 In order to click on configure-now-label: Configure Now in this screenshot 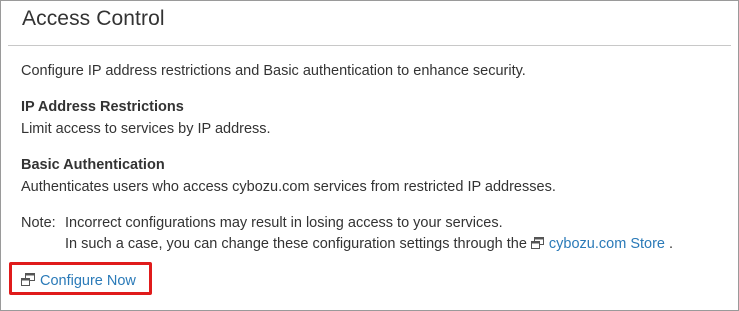, I will do `click(88, 281)`.